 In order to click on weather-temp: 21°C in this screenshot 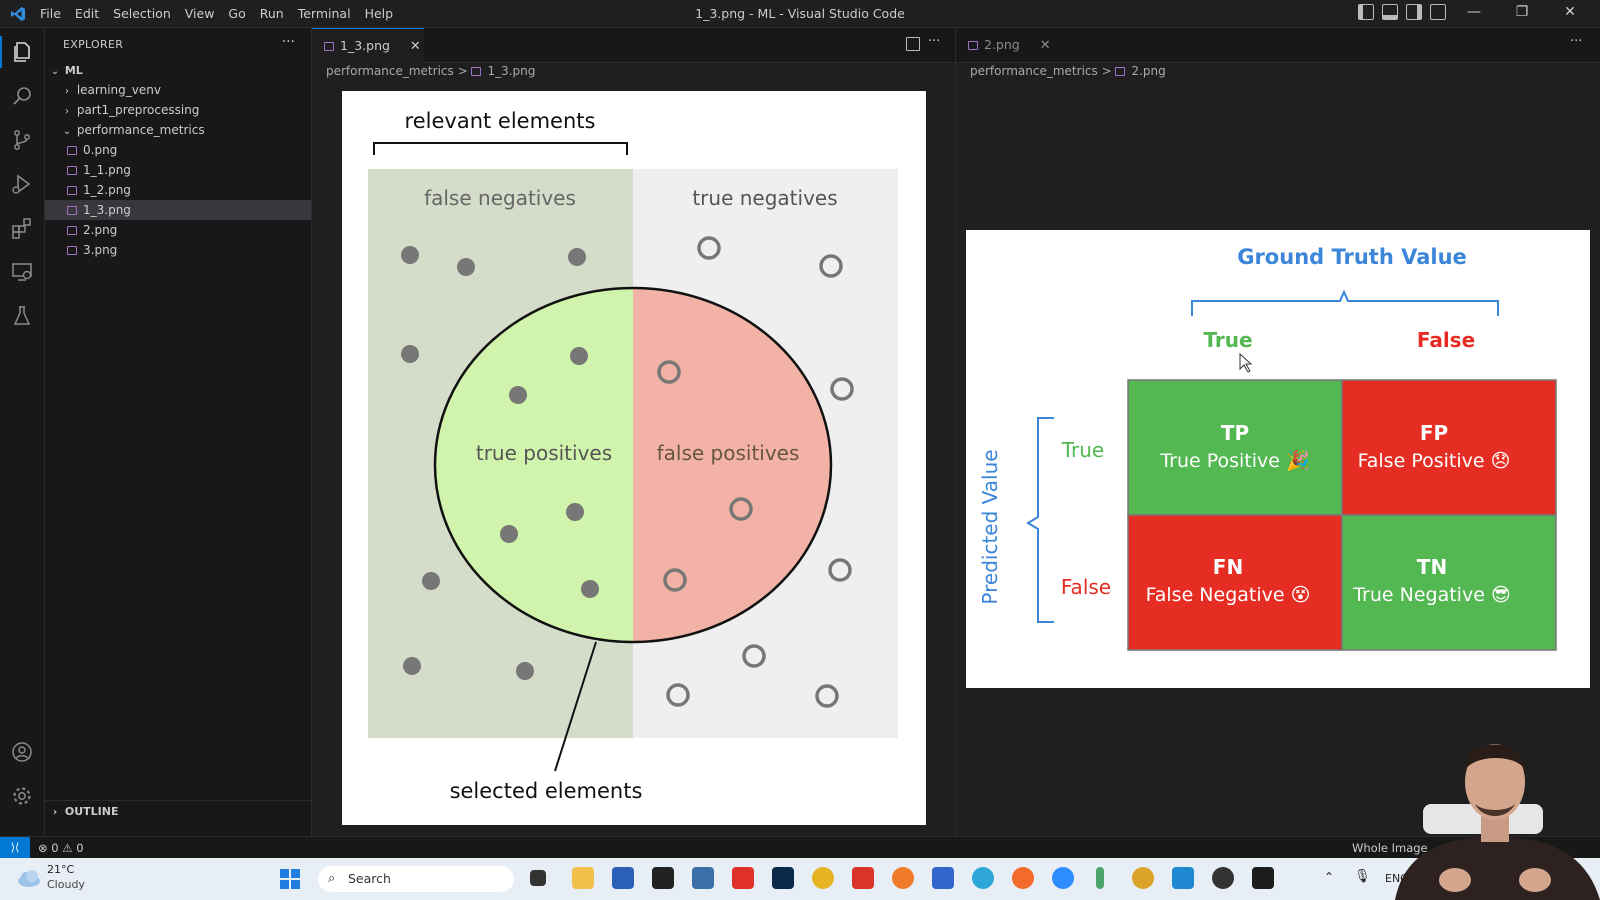, I will do `click(60, 869)`.